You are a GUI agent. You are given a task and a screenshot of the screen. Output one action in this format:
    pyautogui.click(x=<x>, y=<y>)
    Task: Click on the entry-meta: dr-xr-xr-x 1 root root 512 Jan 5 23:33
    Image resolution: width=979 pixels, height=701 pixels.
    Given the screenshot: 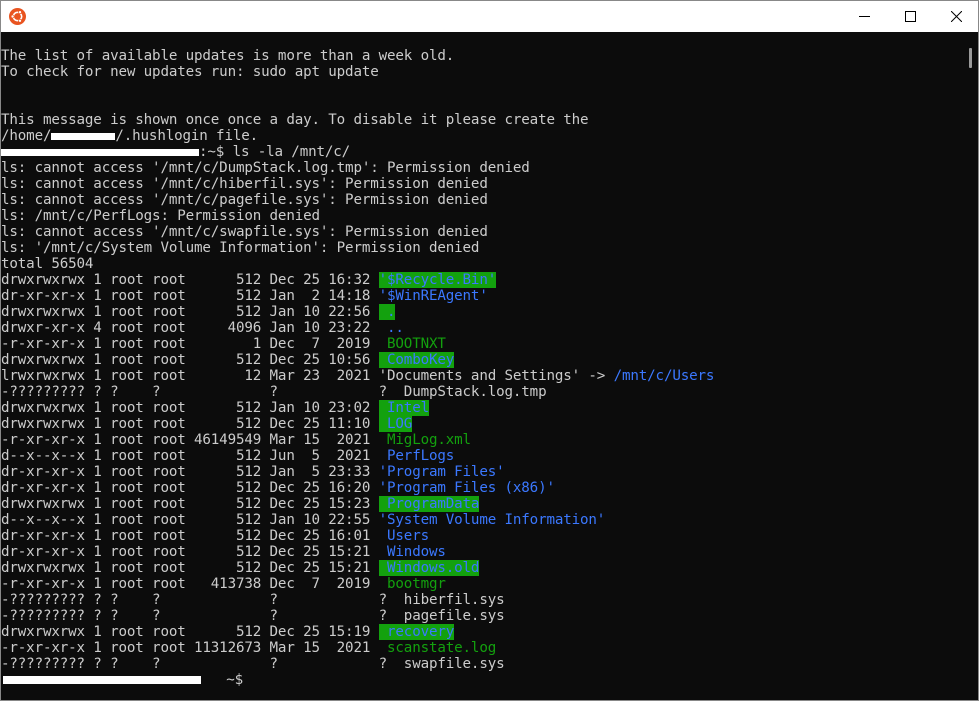 What is the action you would take?
    pyautogui.click(x=190, y=472)
    